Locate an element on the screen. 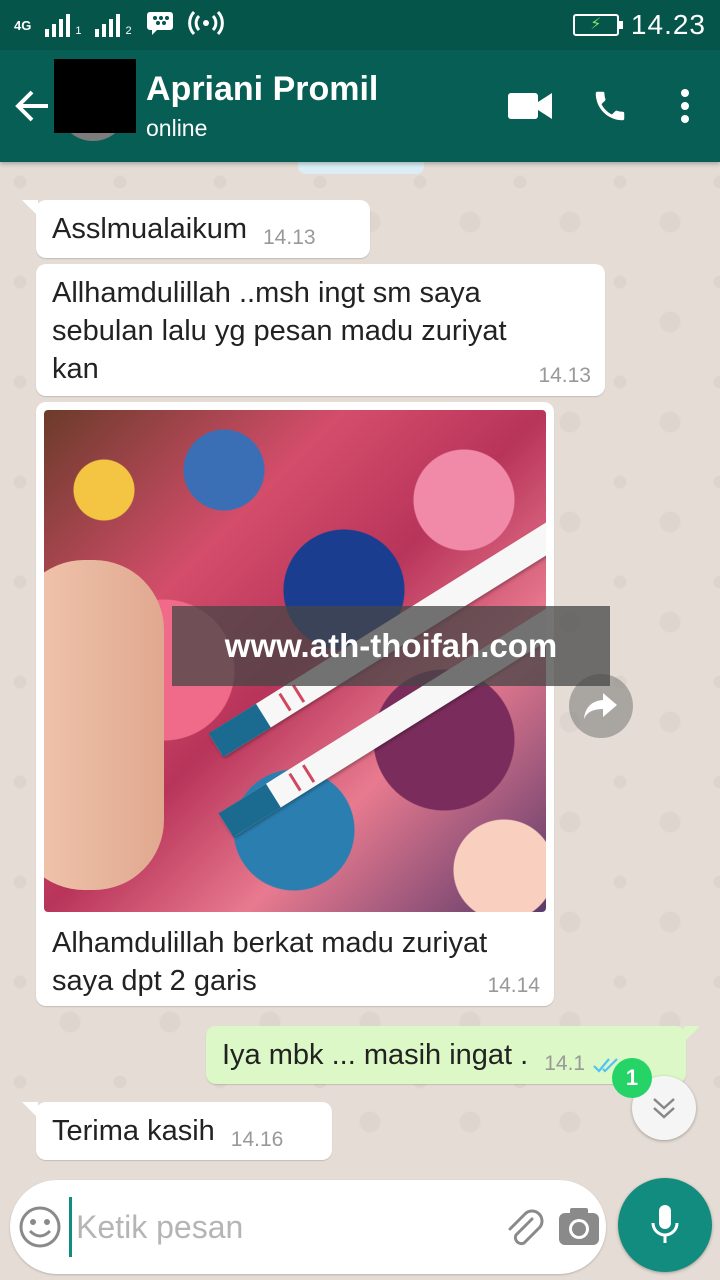  emoji-button is located at coordinates (39, 1227).